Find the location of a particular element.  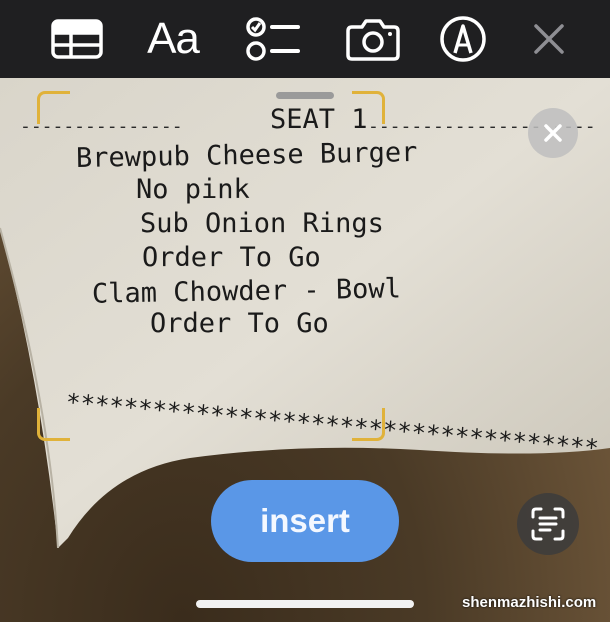

receipt-line: Brewpub Cheese Burger is located at coordinates (246, 155).